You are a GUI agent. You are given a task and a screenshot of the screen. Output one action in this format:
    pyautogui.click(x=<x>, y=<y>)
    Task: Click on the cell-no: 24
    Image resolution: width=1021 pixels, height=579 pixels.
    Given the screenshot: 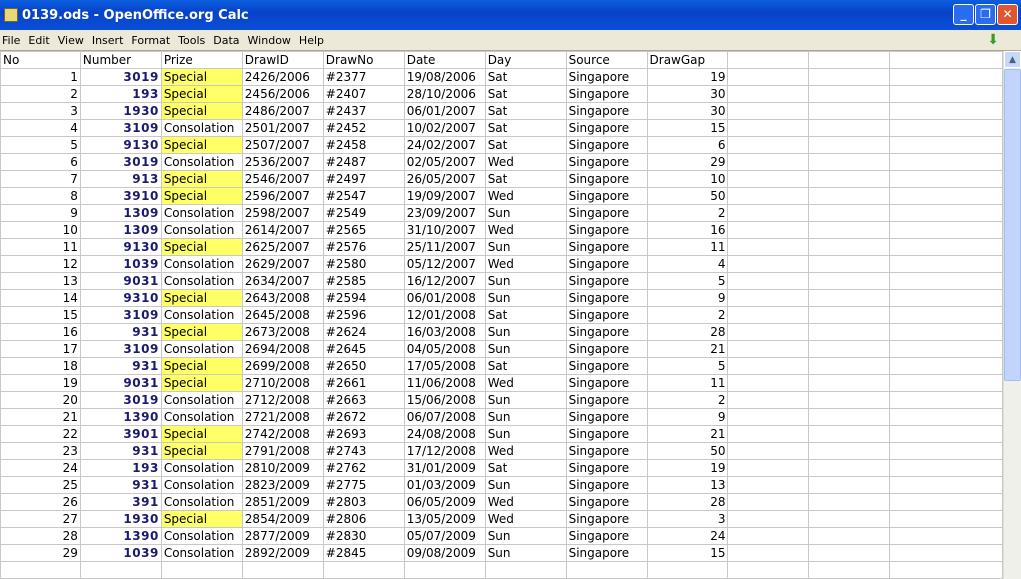 What is the action you would take?
    pyautogui.click(x=40, y=468)
    